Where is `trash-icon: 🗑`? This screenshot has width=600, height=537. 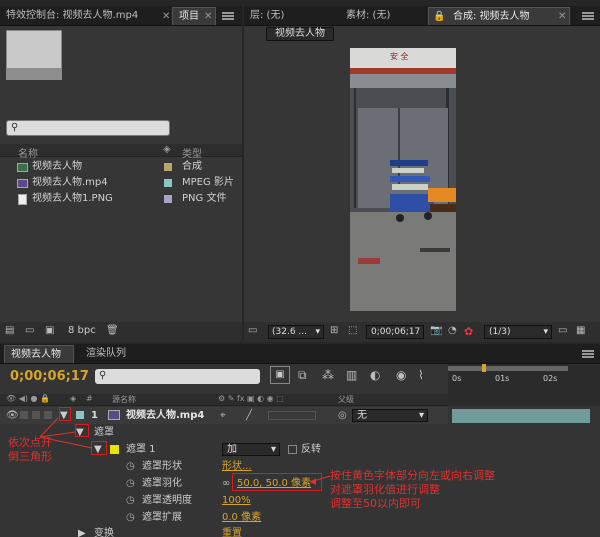
trash-icon: 🗑 is located at coordinates (112, 330).